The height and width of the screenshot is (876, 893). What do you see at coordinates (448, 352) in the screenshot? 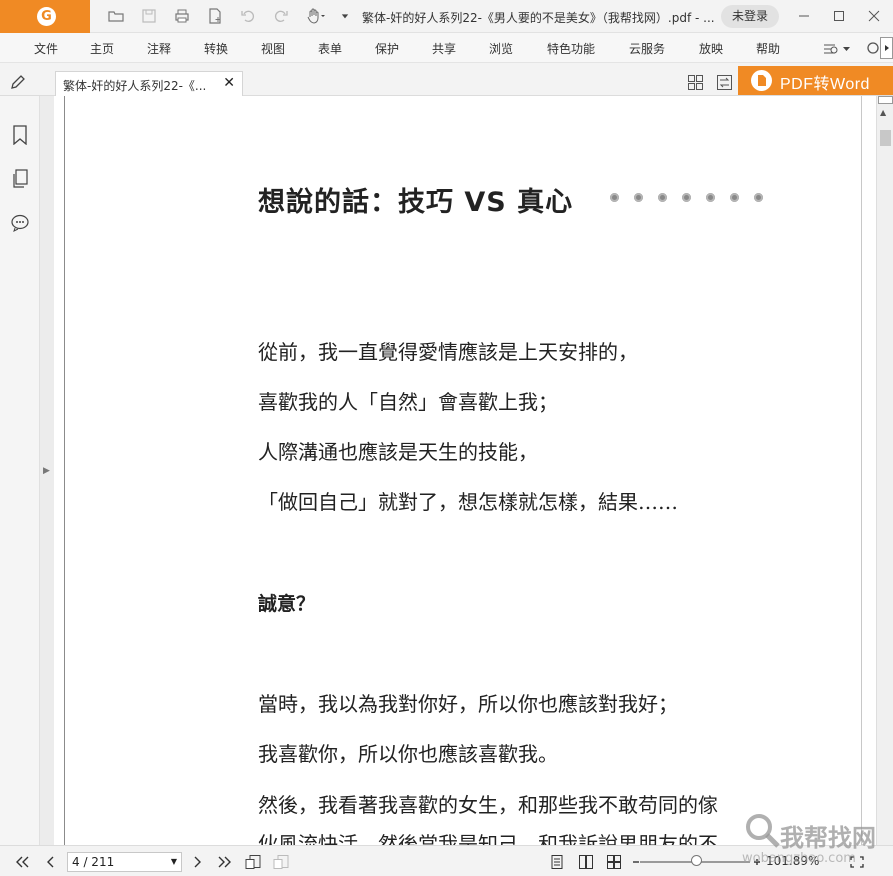
I see `text-line: 從前，我一直覺得愛情應該是上天安排的，` at bounding box center [448, 352].